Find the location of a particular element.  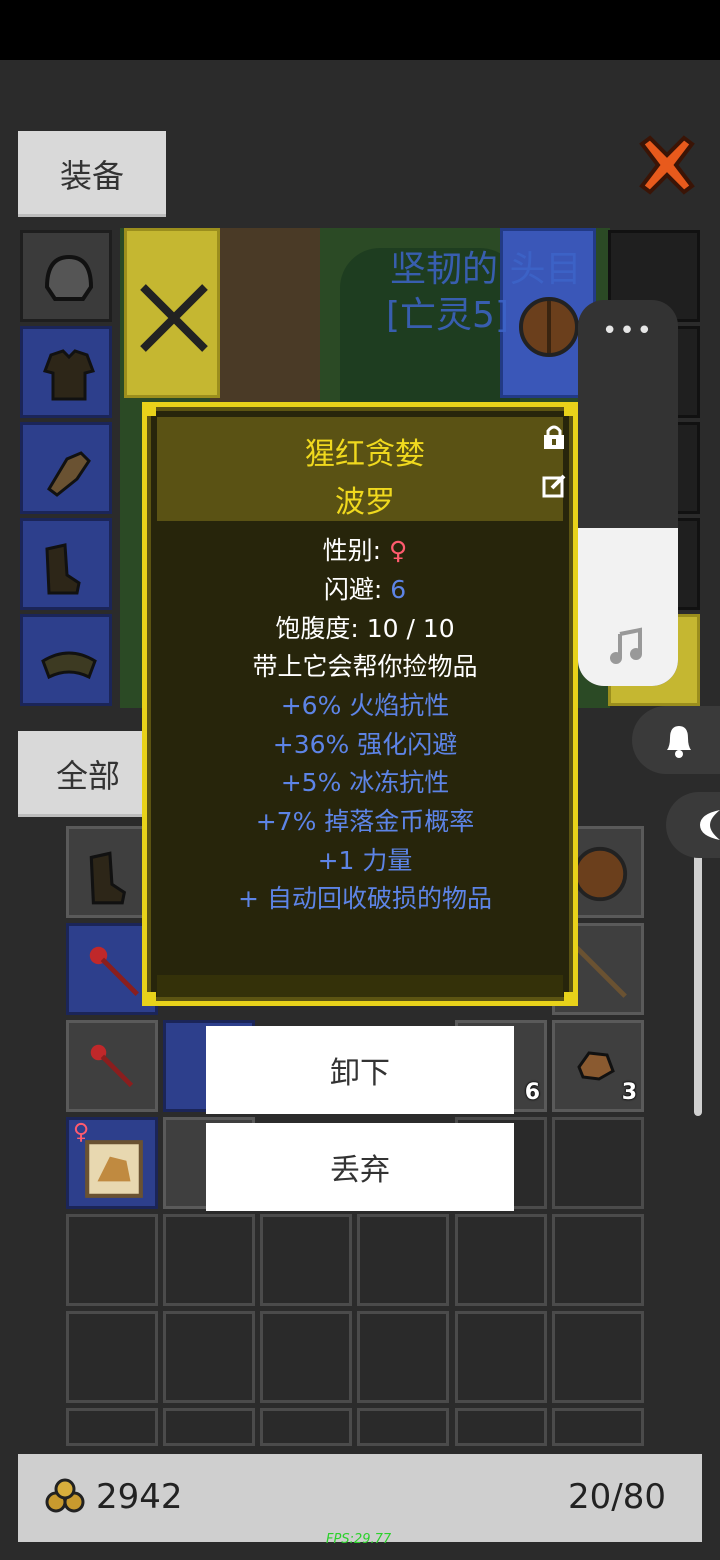

tab-equipment: 装备 is located at coordinates (92, 174).